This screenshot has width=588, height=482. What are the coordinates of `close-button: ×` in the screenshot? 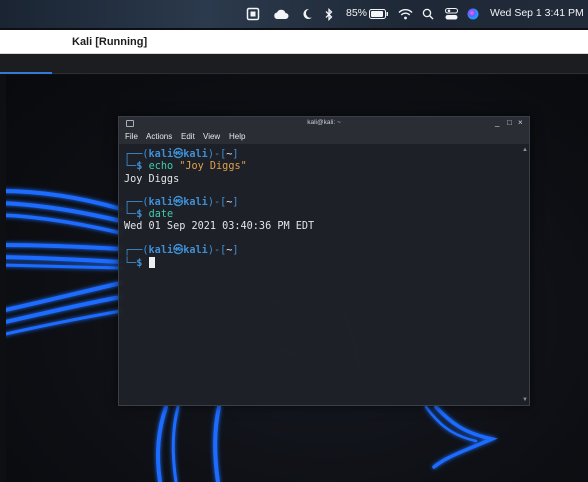 It's located at (520, 122).